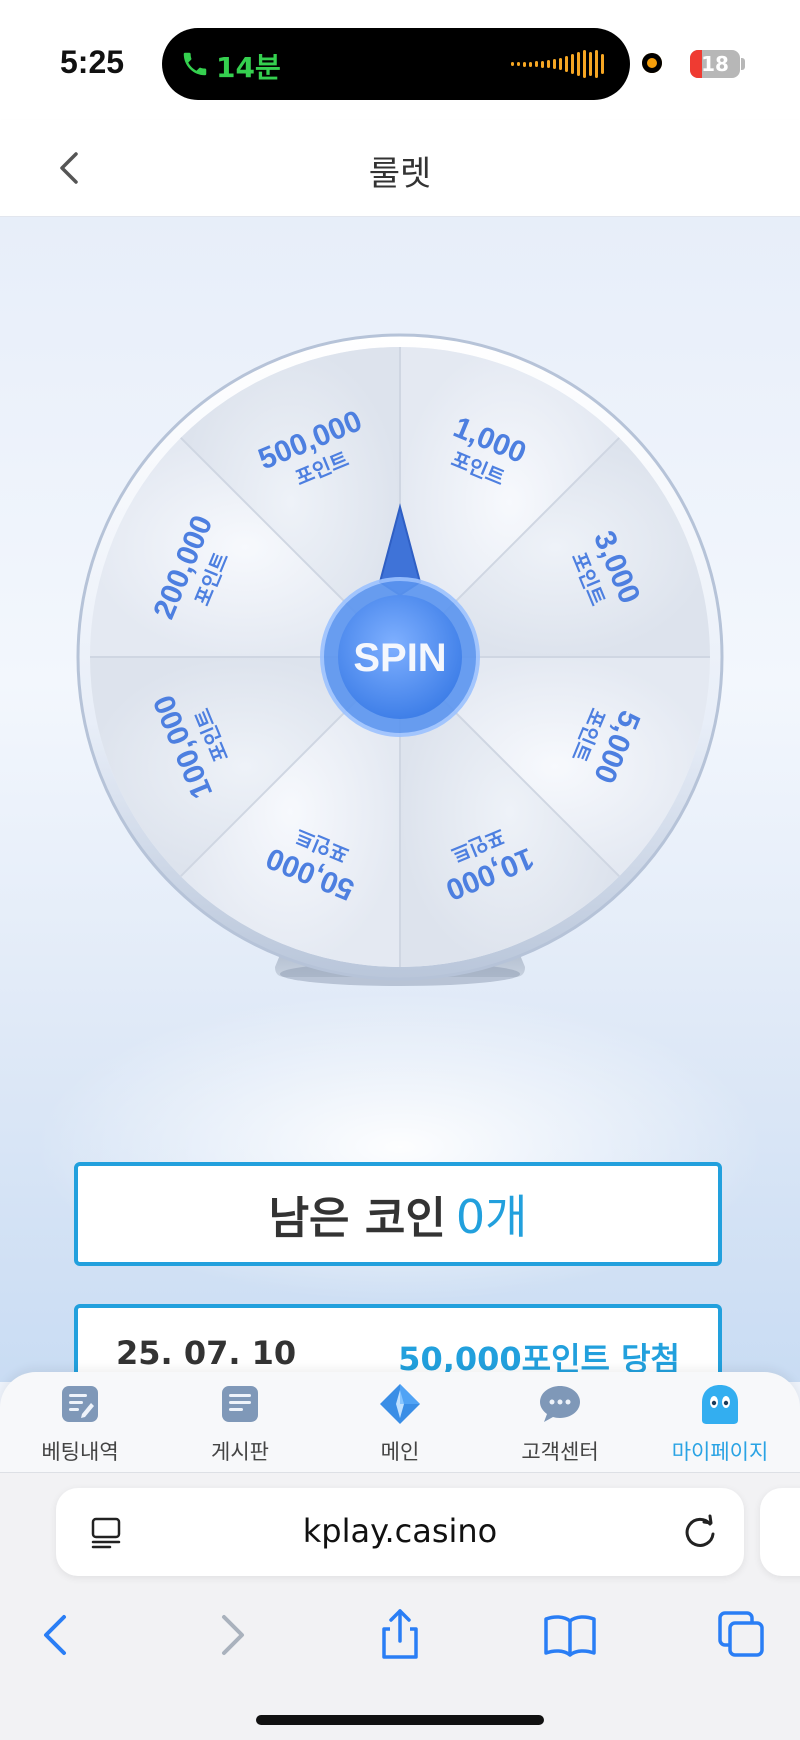  Describe the element at coordinates (58, 1635) in the screenshot. I see `browser-back-icon` at that location.